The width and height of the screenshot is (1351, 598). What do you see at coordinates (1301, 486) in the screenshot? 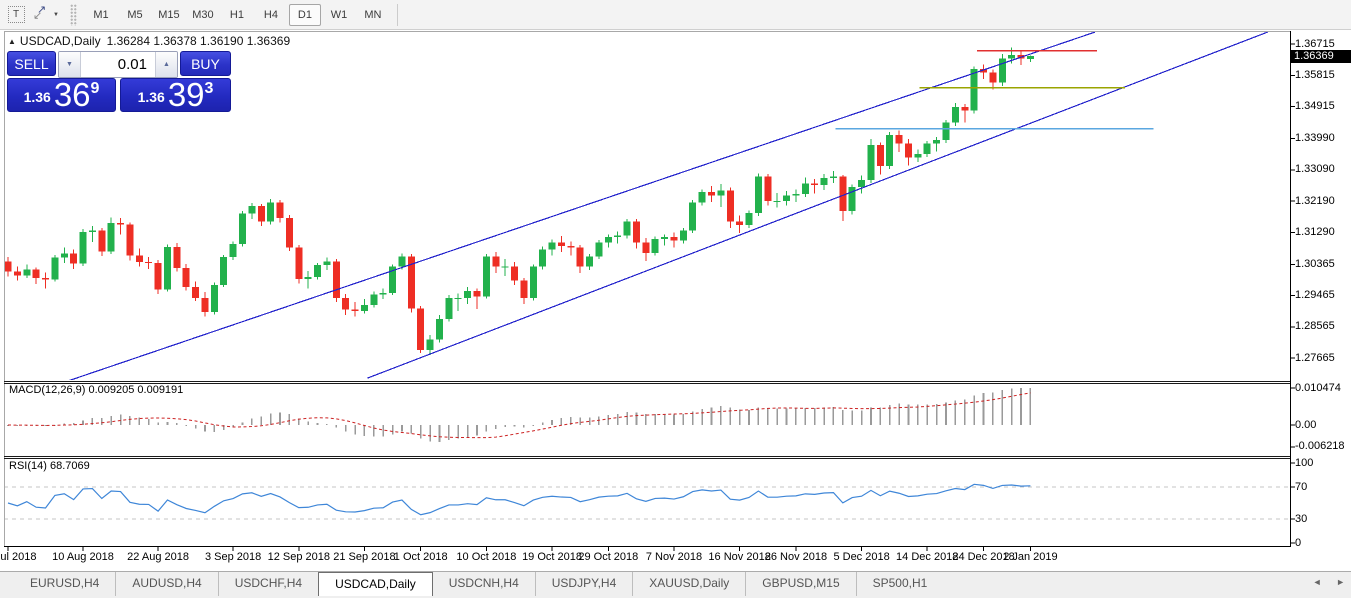
I see `rsi-axis-label: 70` at bounding box center [1301, 486].